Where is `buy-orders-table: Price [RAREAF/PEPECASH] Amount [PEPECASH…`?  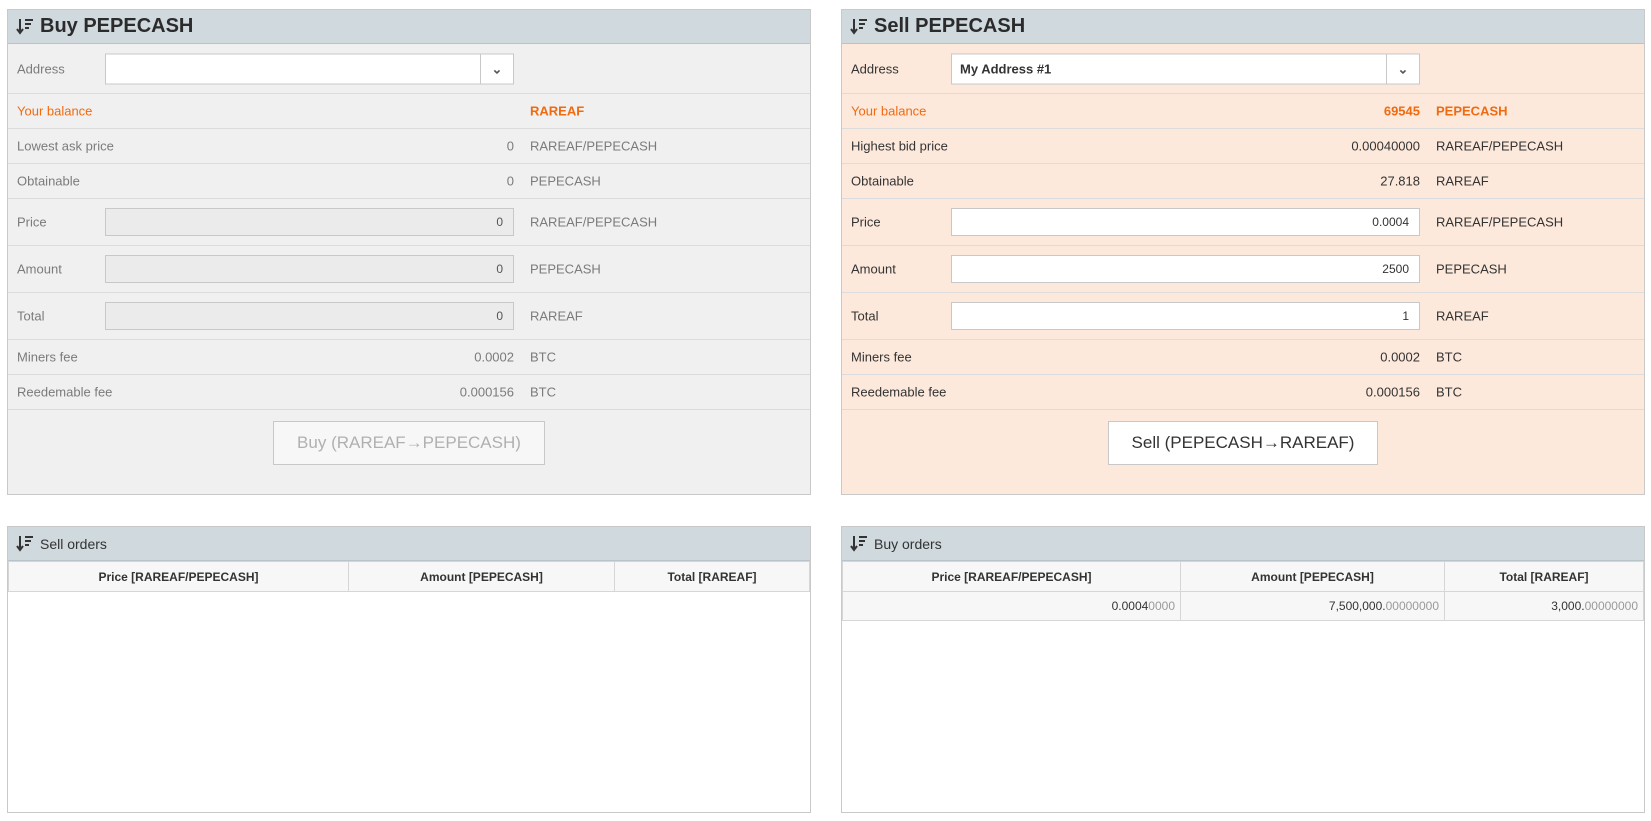
buy-orders-table: Price [RAREAF/PEPECASH] Amount [PEPECASH… is located at coordinates (1243, 591).